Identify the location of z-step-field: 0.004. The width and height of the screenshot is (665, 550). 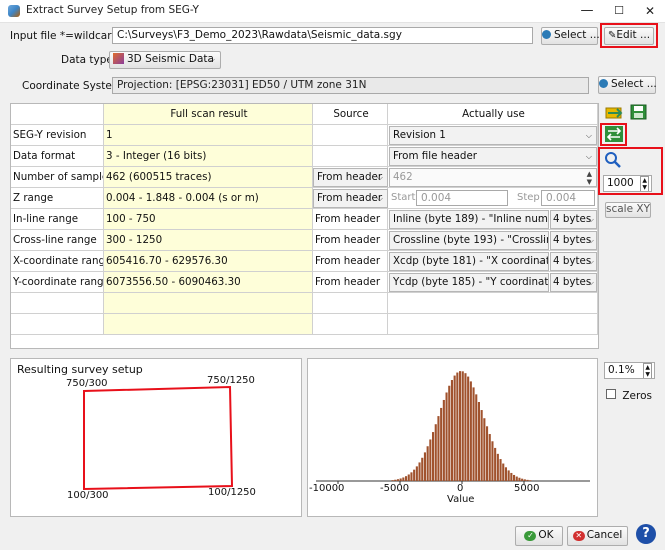
(568, 198).